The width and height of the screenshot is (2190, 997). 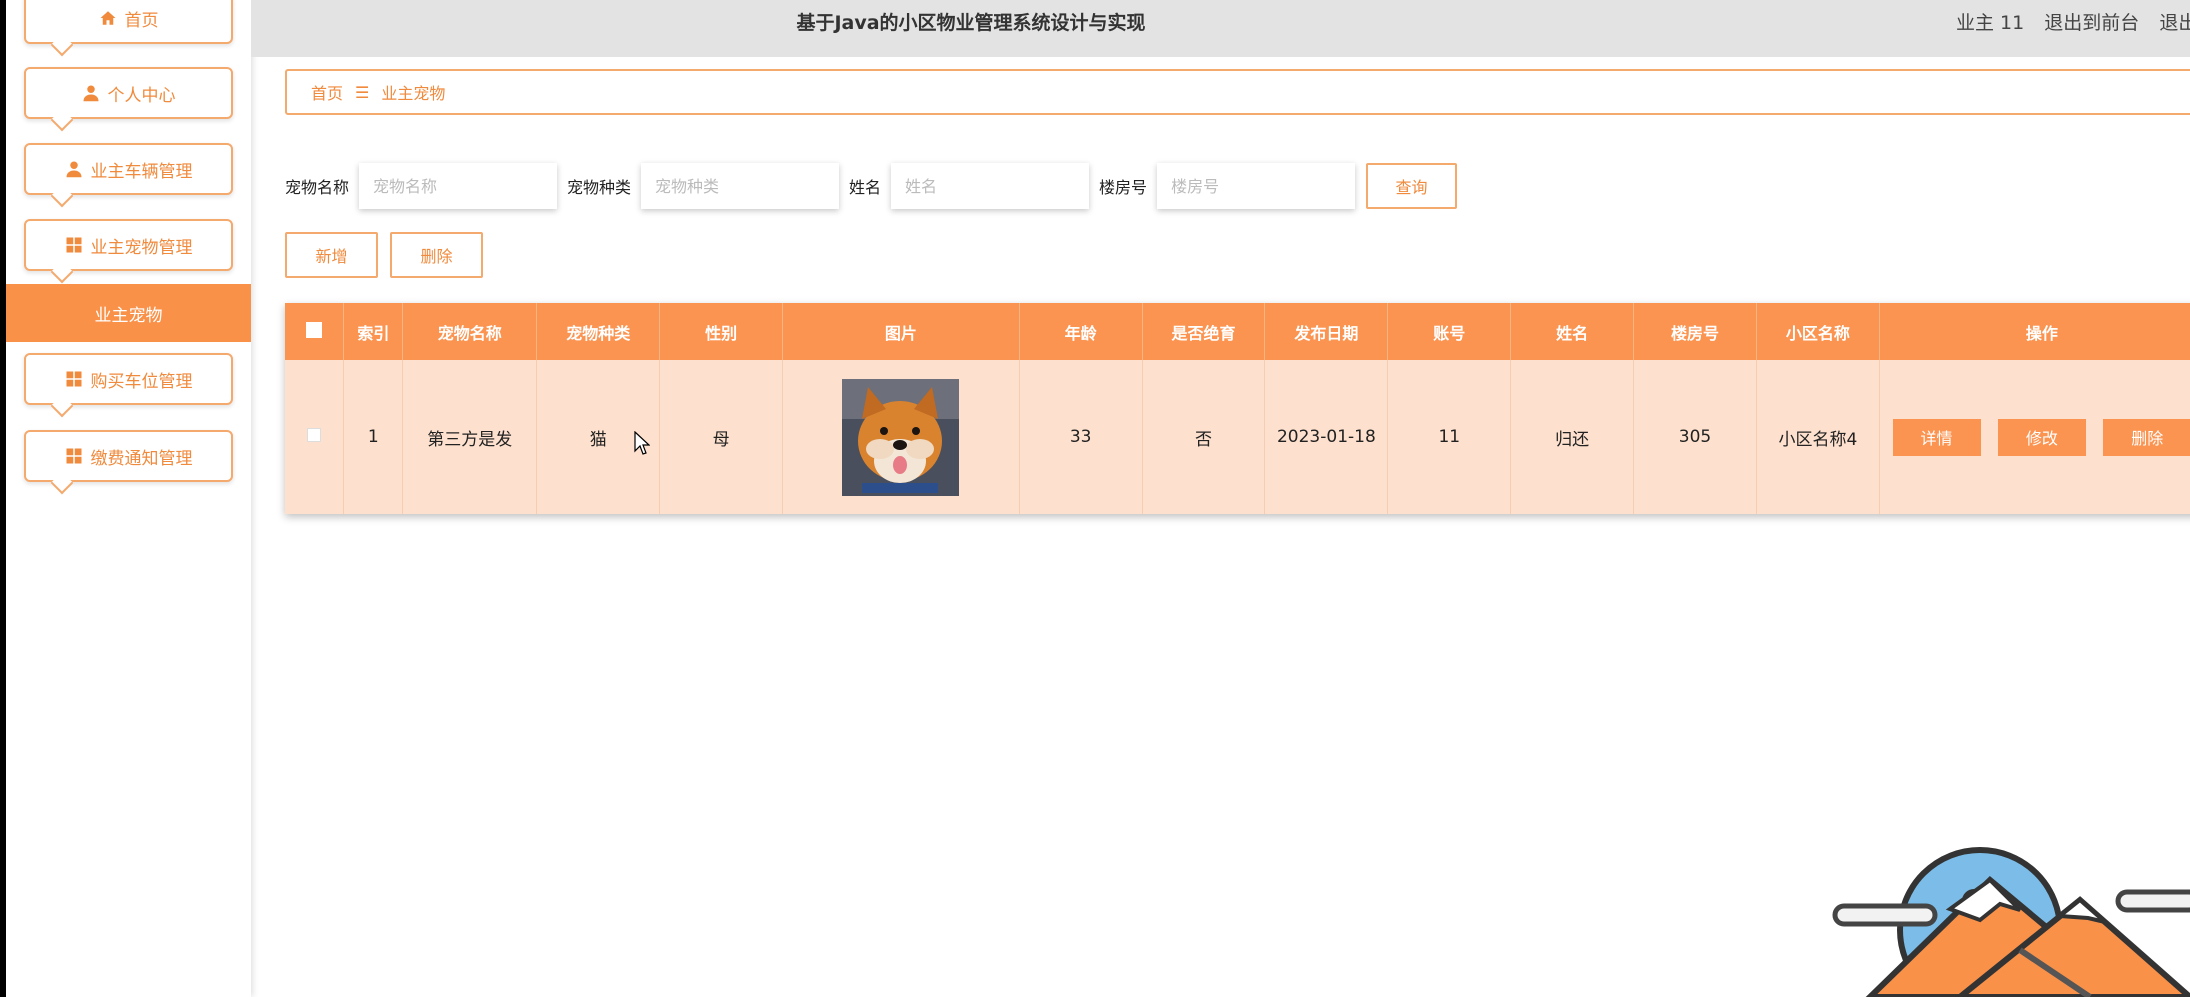 What do you see at coordinates (1936, 437) in the screenshot?
I see `detail-button: 详情` at bounding box center [1936, 437].